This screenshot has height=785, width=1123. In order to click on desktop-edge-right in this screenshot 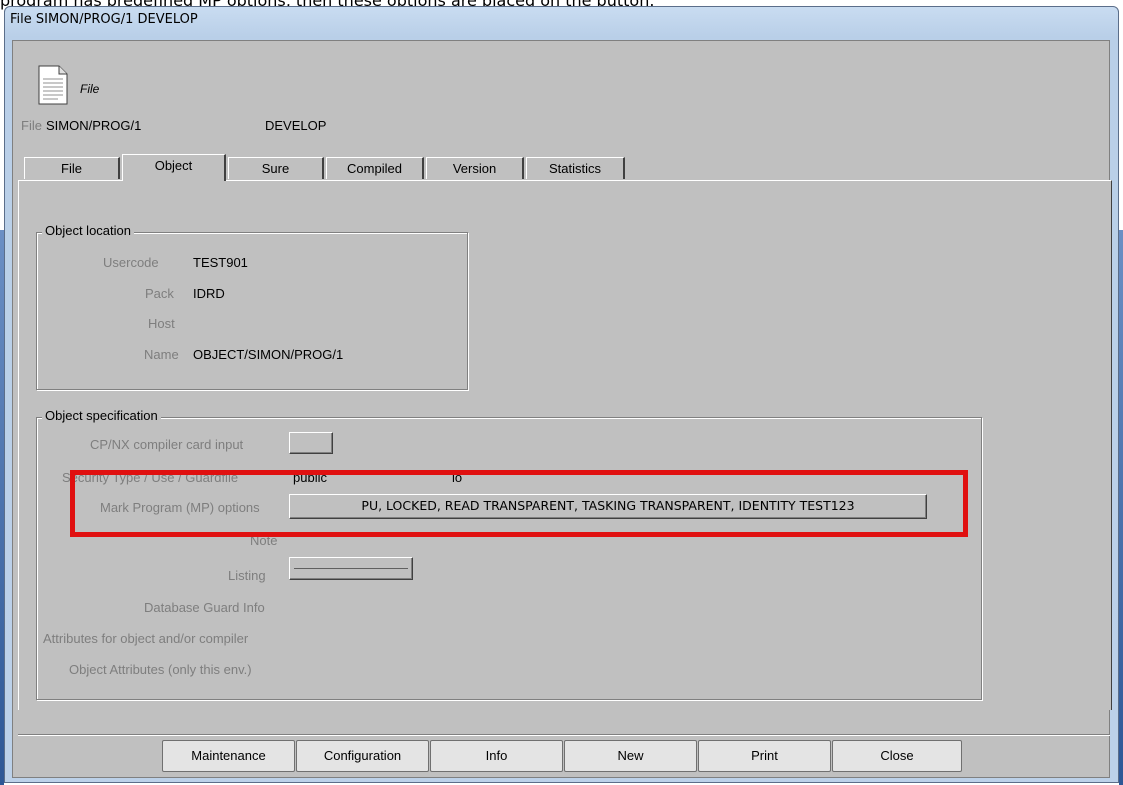, I will do `click(1121, 507)`.